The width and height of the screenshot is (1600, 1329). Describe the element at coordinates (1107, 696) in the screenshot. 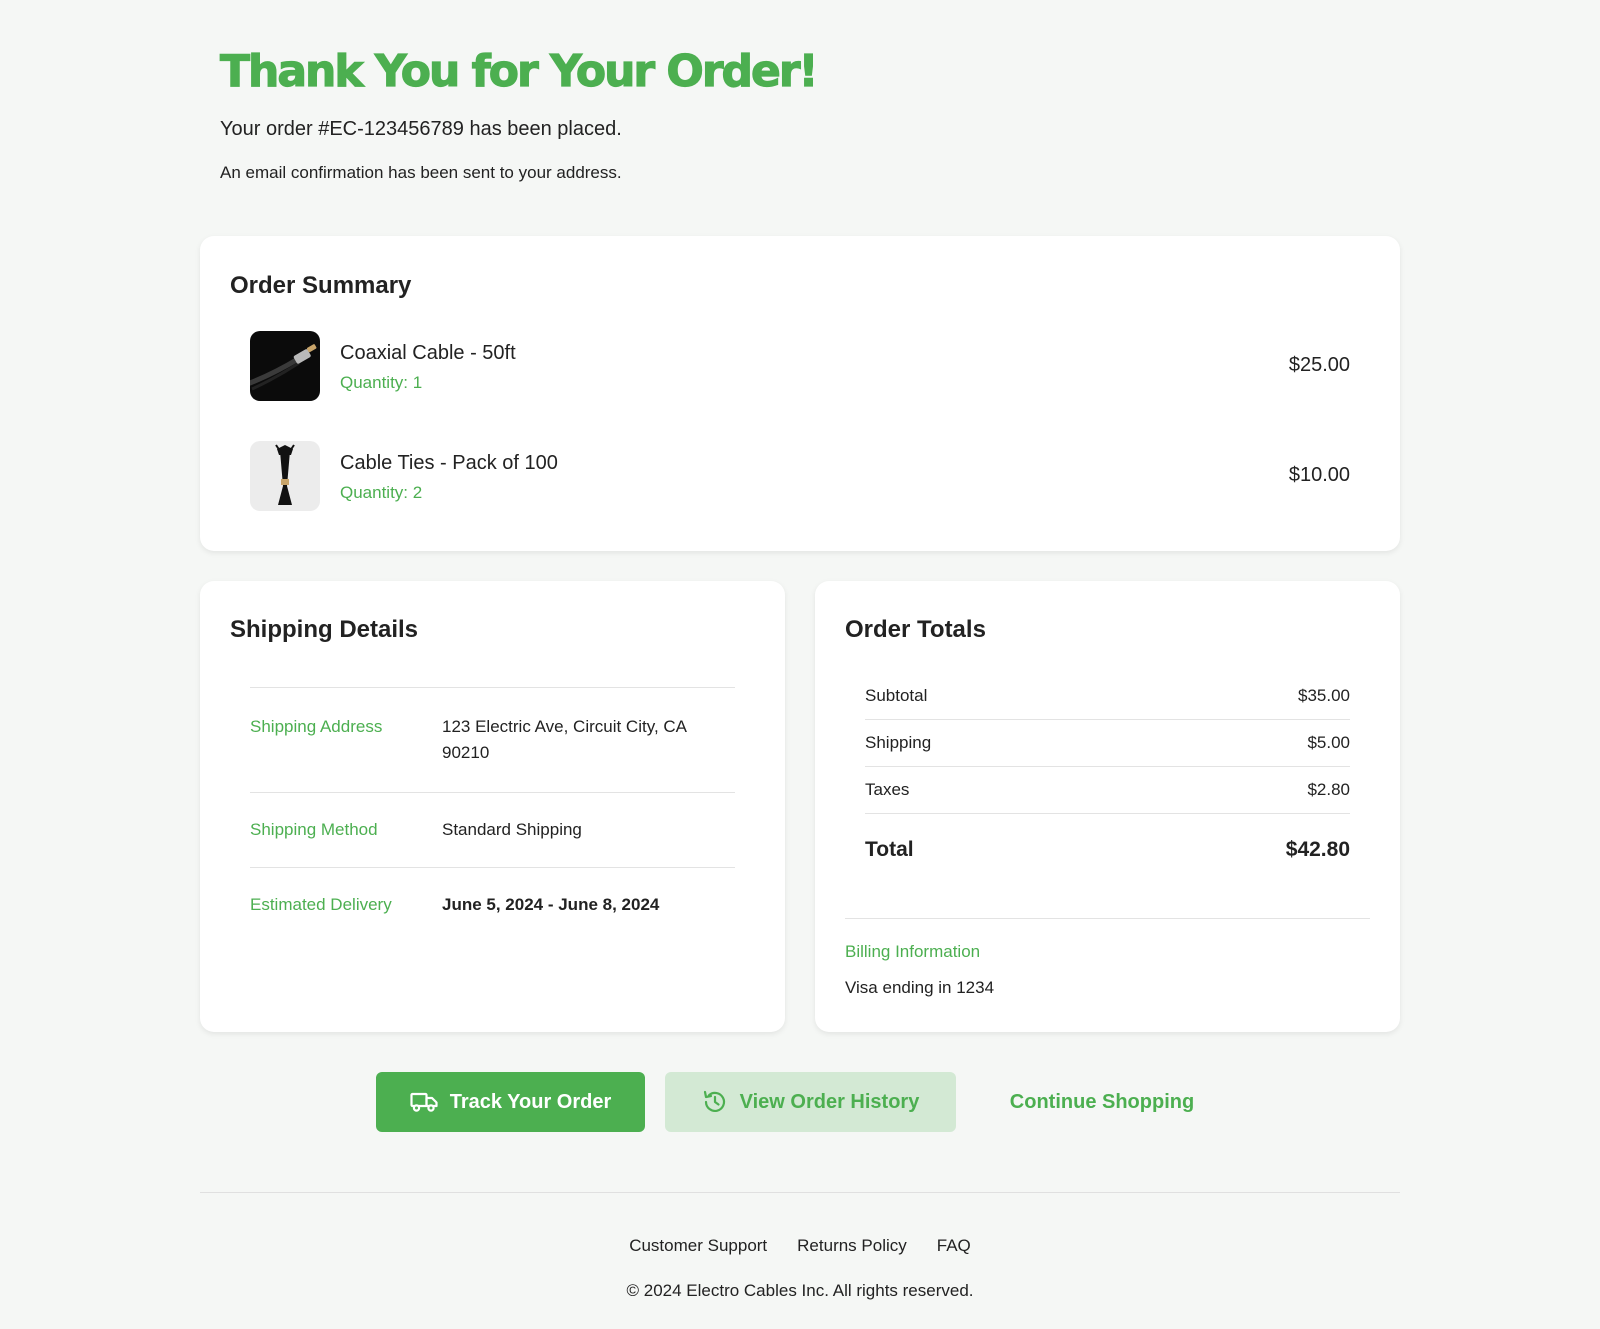

I see `subtotal-row: Subtotal $35.00` at that location.